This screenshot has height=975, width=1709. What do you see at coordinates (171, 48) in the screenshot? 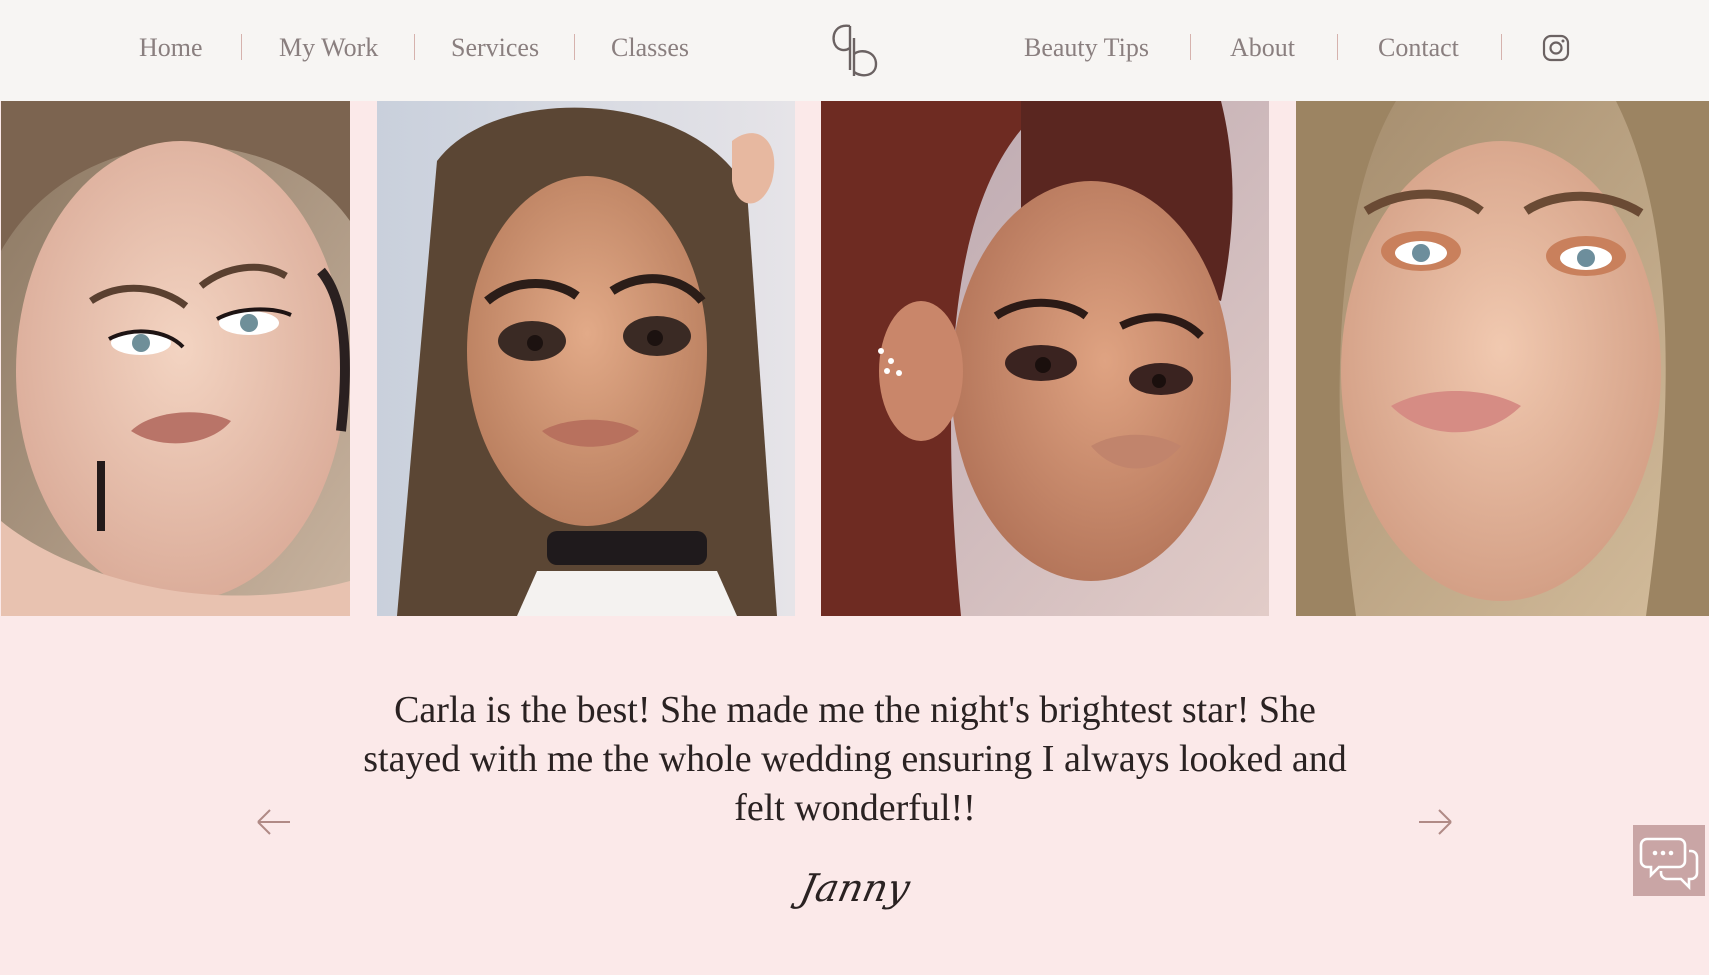
I see `nav-home: Home` at bounding box center [171, 48].